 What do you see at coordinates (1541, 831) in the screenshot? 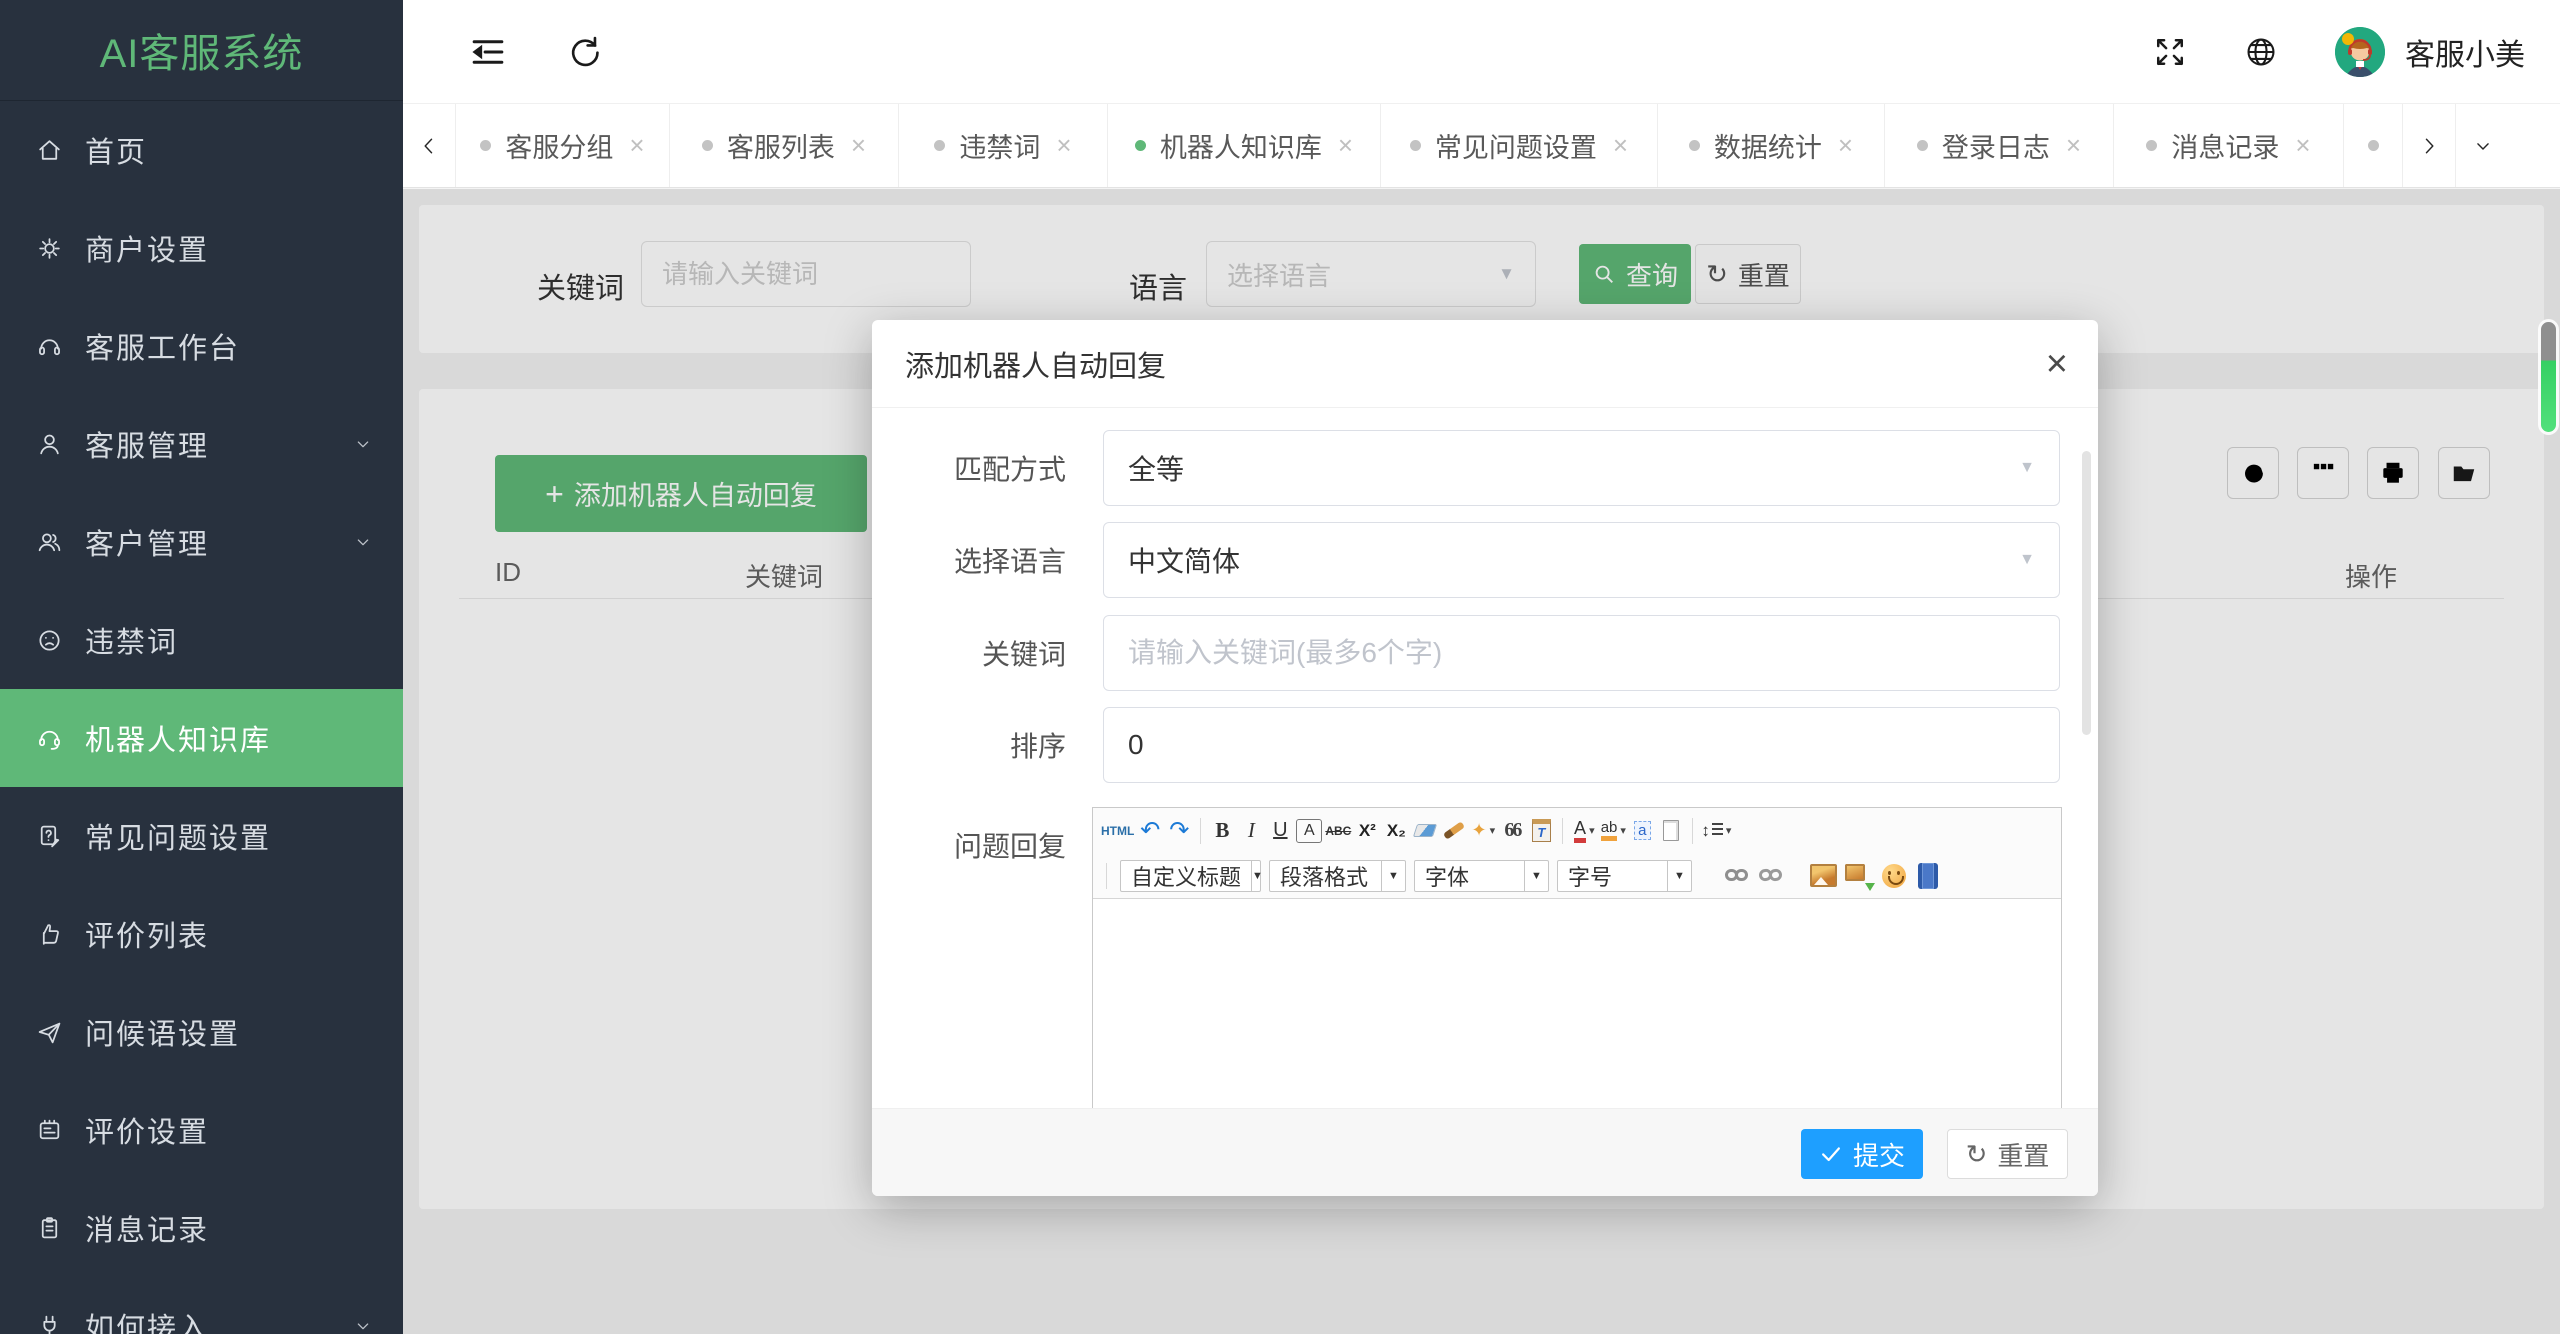
I see `paste-as-text-button: T` at bounding box center [1541, 831].